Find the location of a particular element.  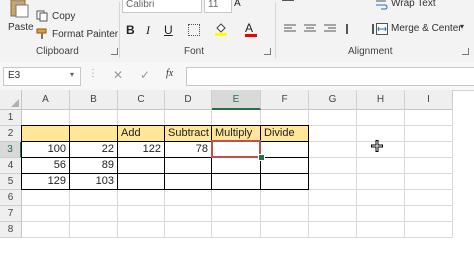

cancel-icon: ✕ is located at coordinates (118, 75).